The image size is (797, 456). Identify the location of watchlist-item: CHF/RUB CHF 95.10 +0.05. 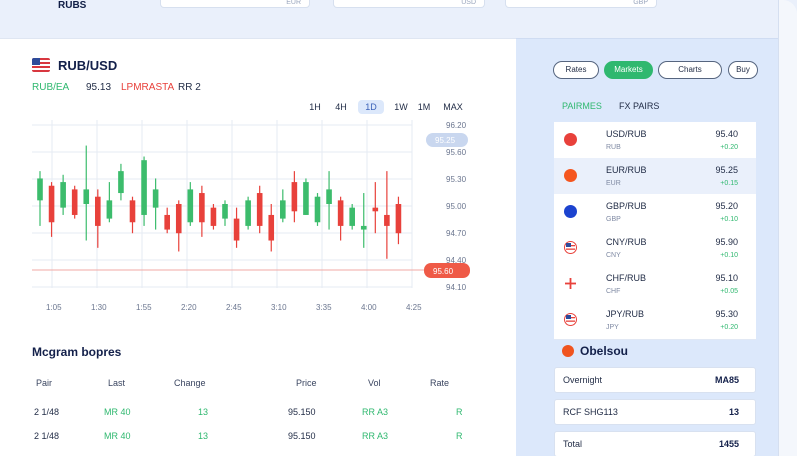
(655, 285).